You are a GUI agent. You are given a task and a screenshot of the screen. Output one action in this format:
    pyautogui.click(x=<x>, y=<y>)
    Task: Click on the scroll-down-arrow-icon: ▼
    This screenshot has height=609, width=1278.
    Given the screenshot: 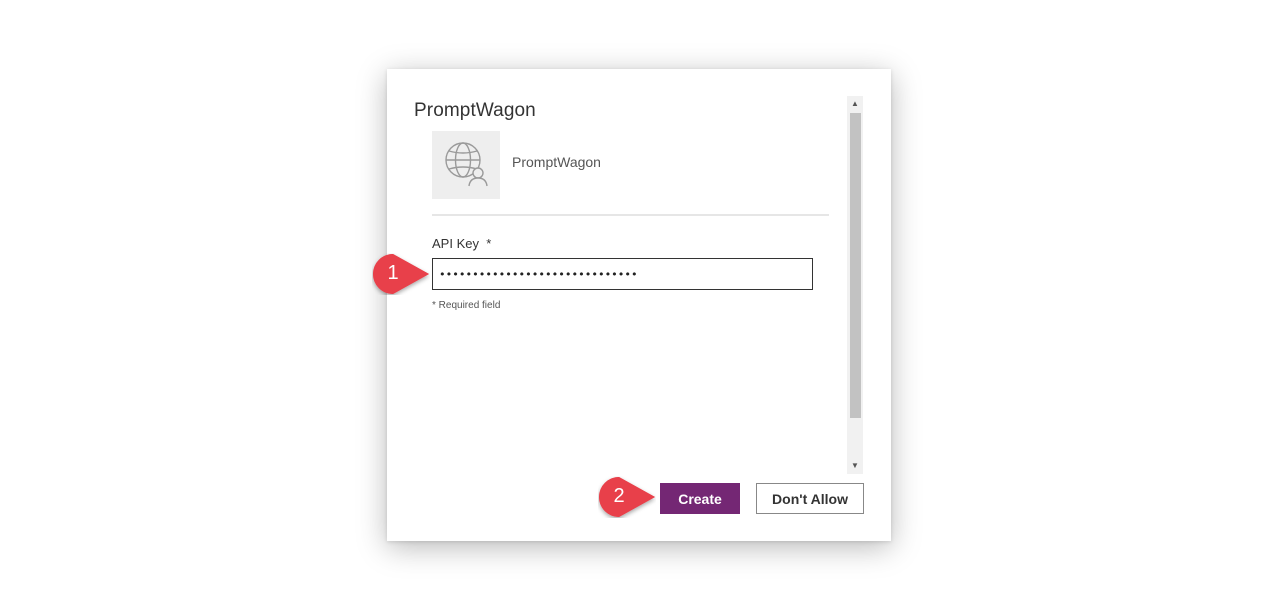 What is the action you would take?
    pyautogui.click(x=855, y=466)
    